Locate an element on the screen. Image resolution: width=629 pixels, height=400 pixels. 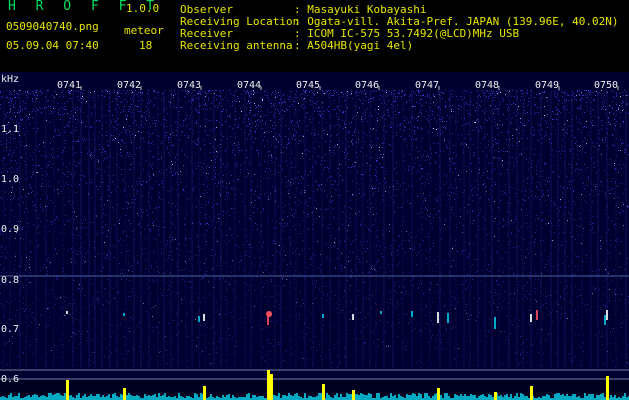
time-label-0750: 0750 is located at coordinates (606, 85).